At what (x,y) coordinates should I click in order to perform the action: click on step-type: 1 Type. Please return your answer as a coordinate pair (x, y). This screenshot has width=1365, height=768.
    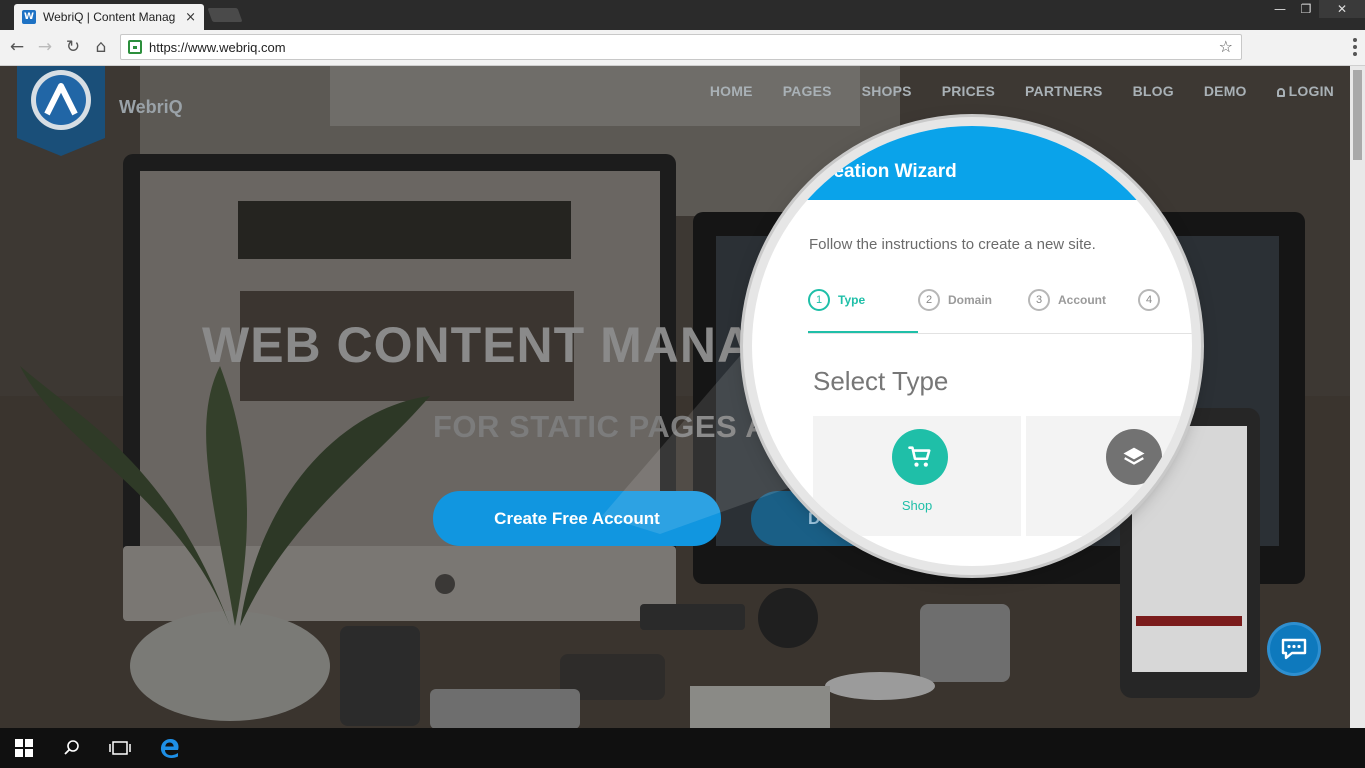
    Looking at the image, I should click on (836, 300).